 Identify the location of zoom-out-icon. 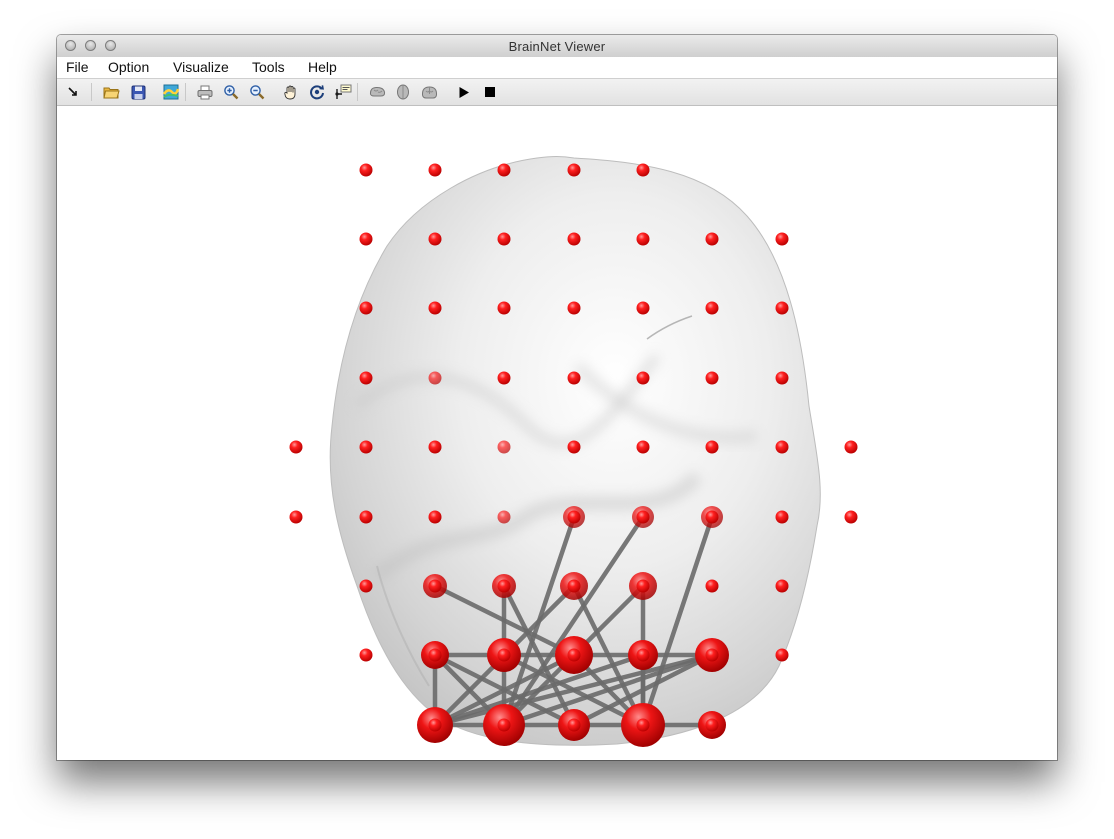
(257, 92).